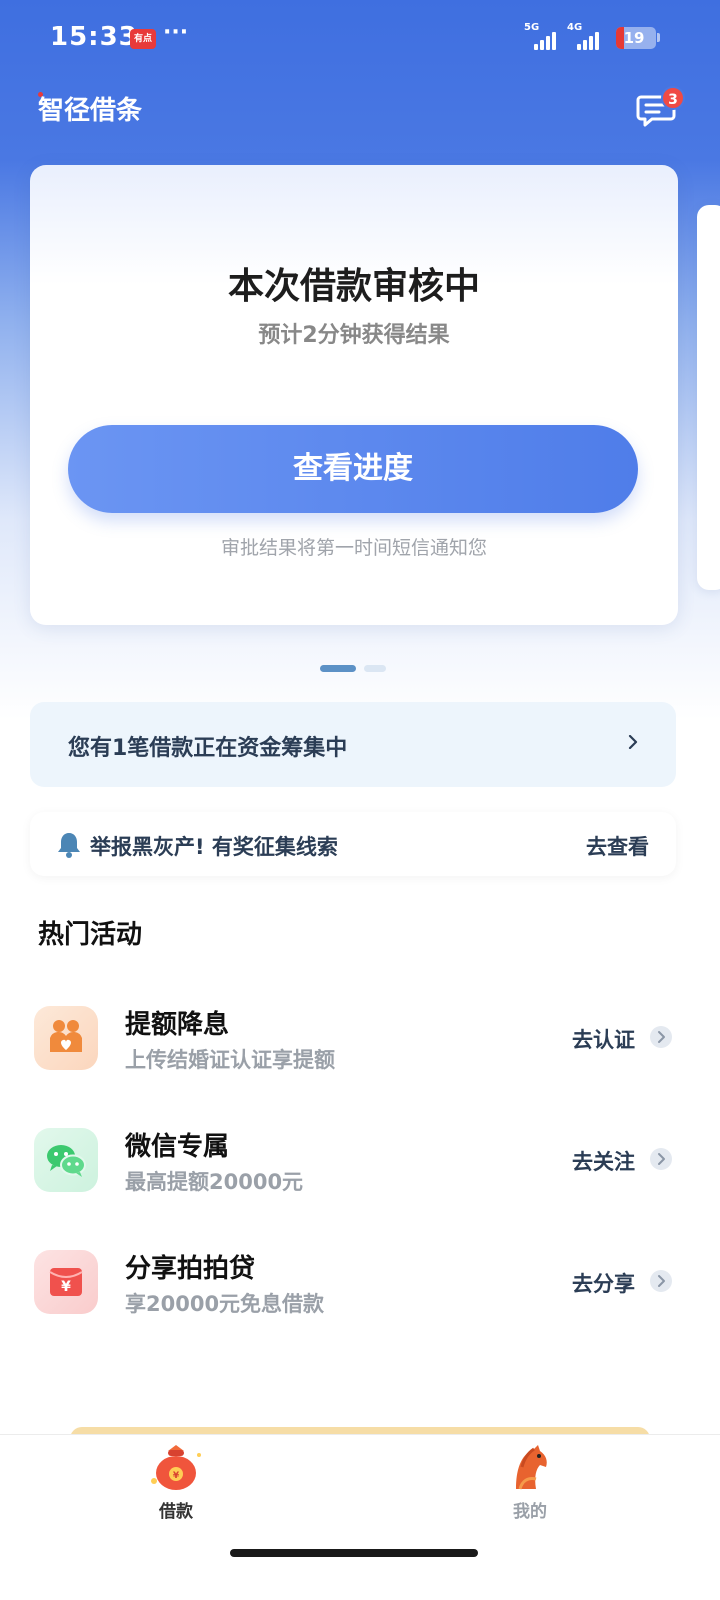  I want to click on home-indicator, so click(354, 1553).